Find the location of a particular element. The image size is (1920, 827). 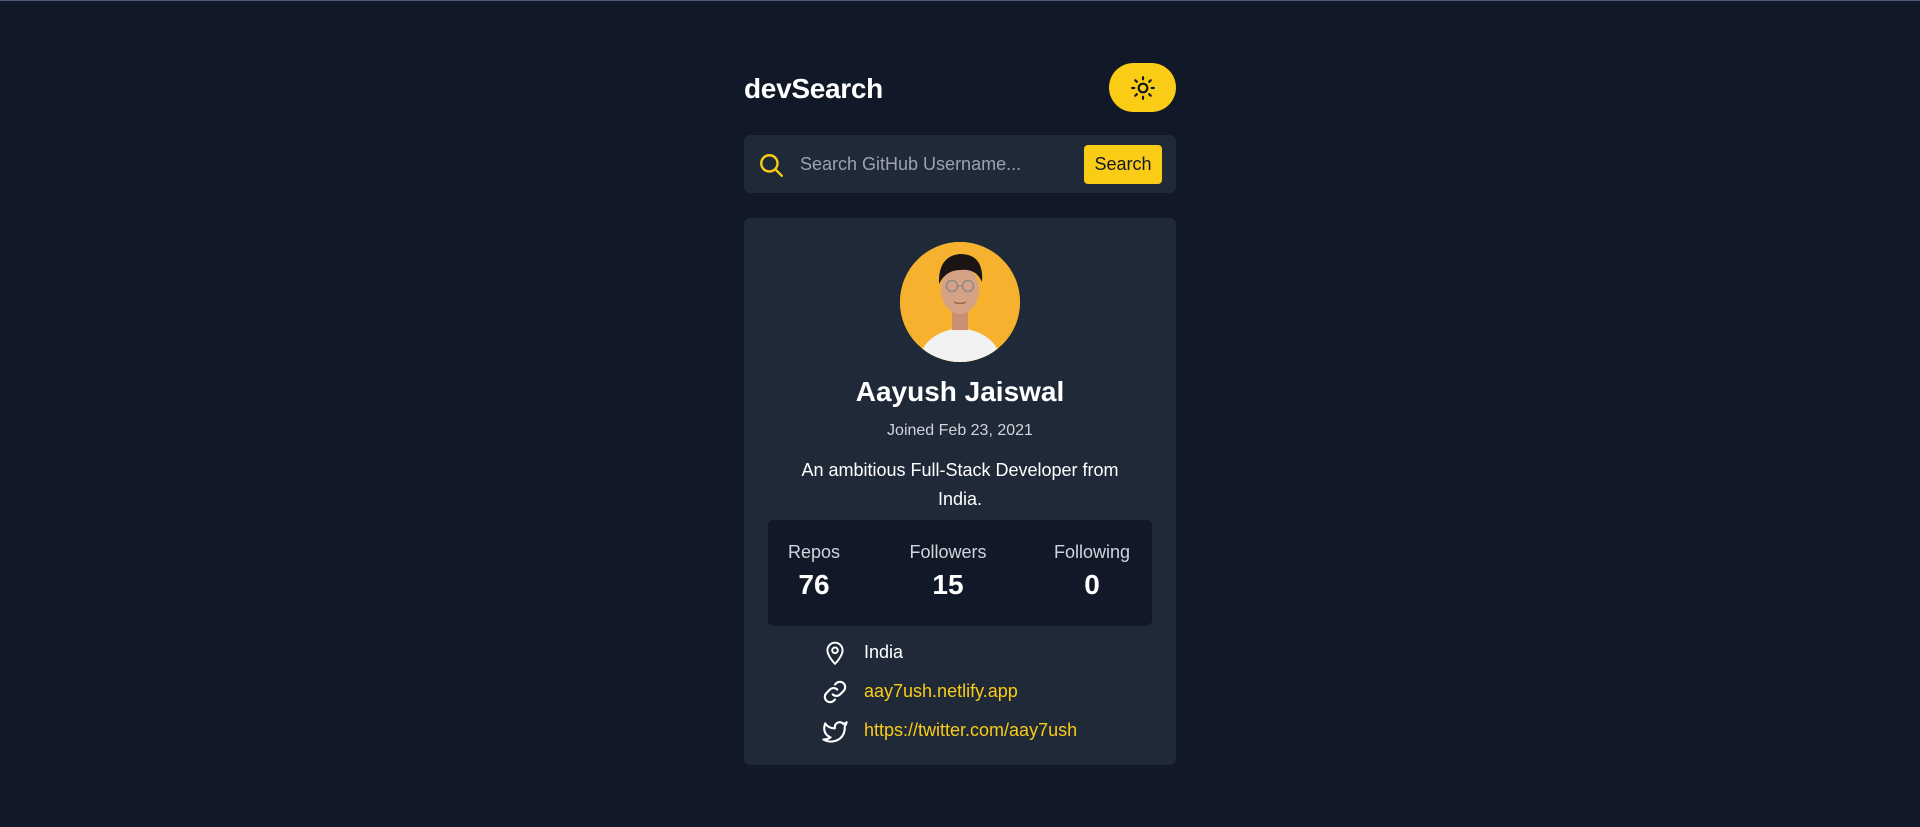

sun-icon is located at coordinates (1142, 87).